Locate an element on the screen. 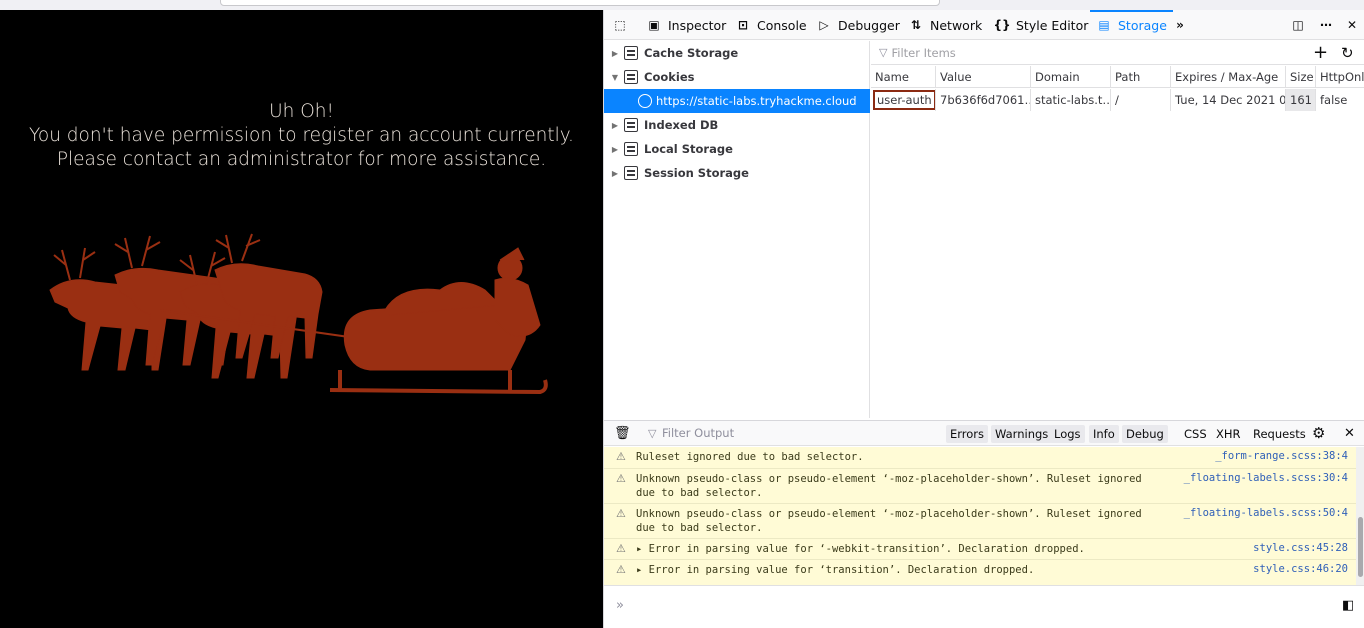 The width and height of the screenshot is (1364, 628). tree-label: Session Storage is located at coordinates (696, 173).